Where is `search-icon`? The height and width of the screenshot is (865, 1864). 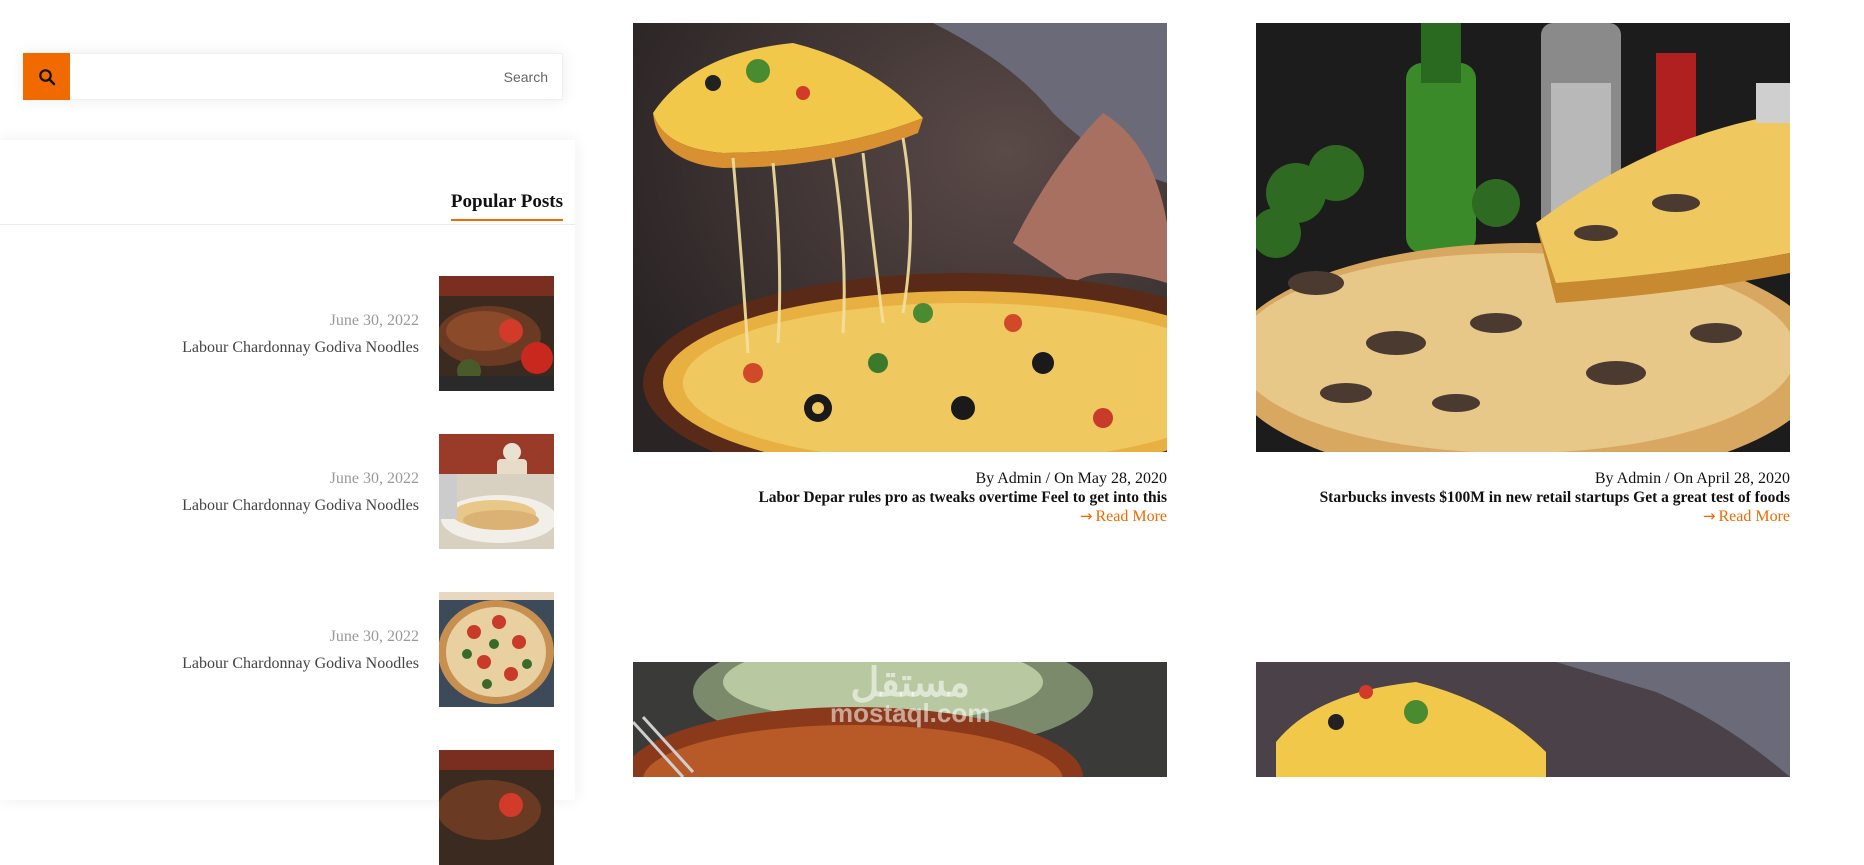
search-icon is located at coordinates (46, 76).